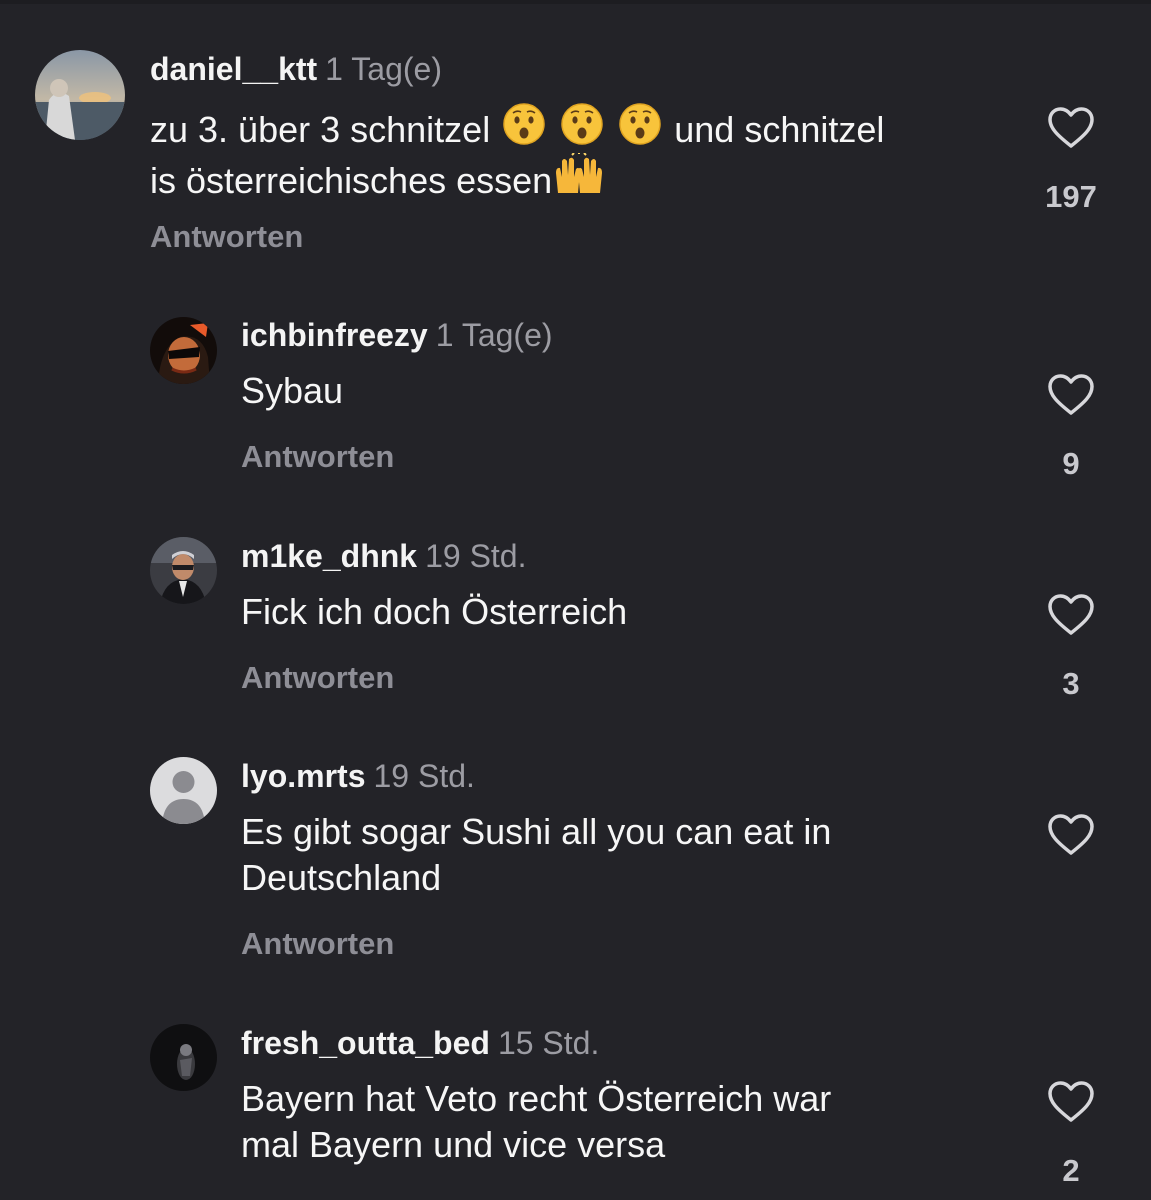  I want to click on like-count: 3, so click(1071, 683).